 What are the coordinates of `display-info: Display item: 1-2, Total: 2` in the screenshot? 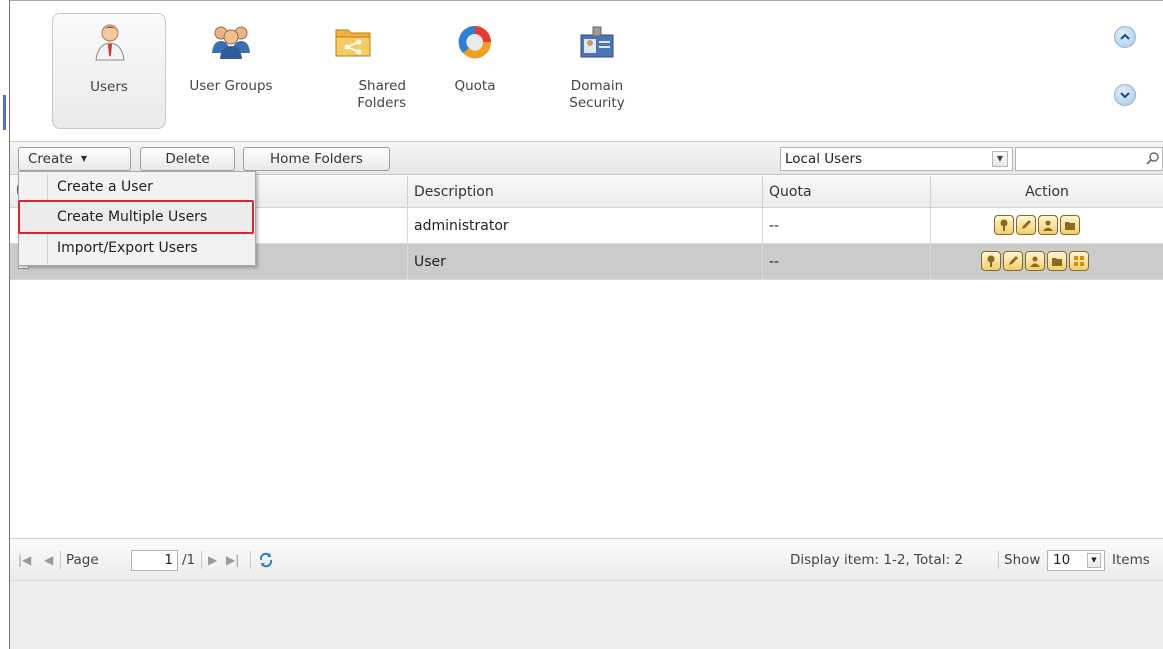 It's located at (876, 560).